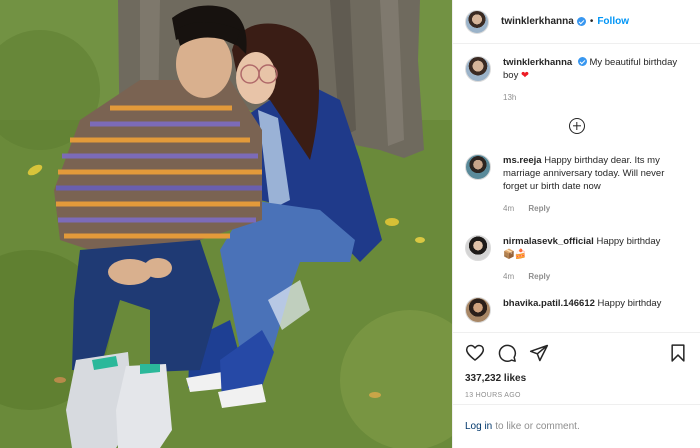 This screenshot has height=448, width=700. I want to click on likes-count: 337,232 likes, so click(576, 378).